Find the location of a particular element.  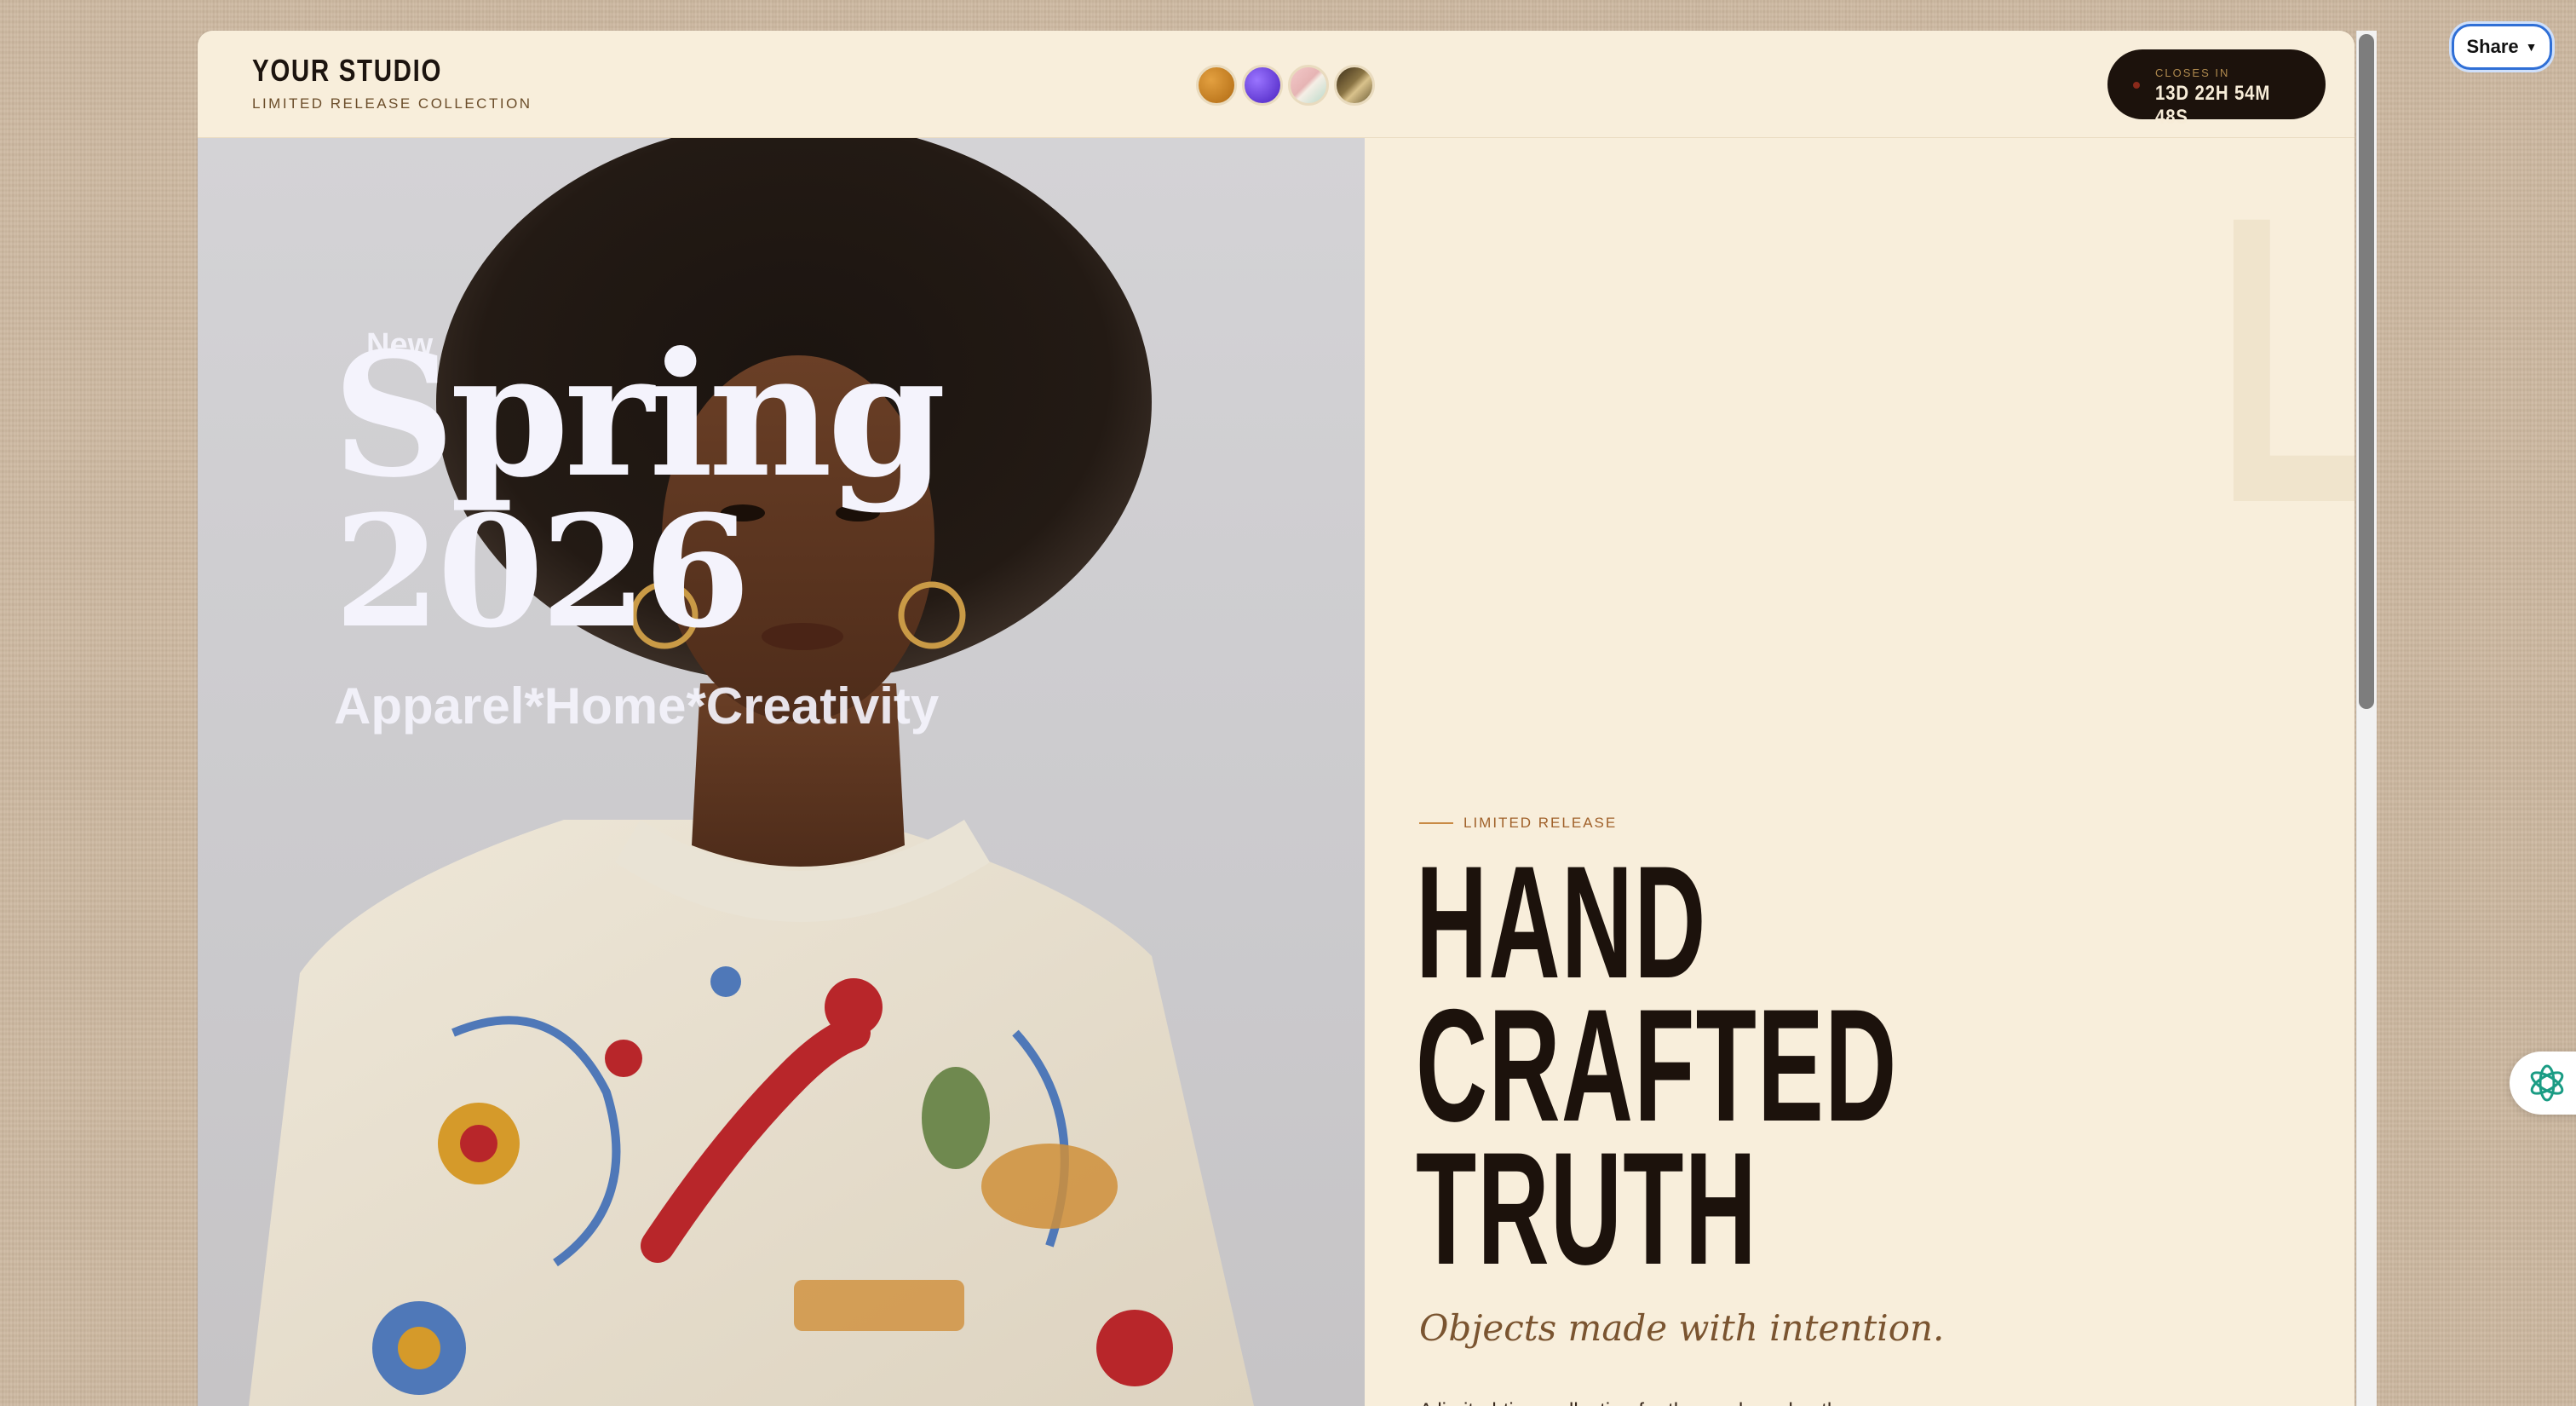

headline-line-3: TRUTH is located at coordinates (1587, 1208).